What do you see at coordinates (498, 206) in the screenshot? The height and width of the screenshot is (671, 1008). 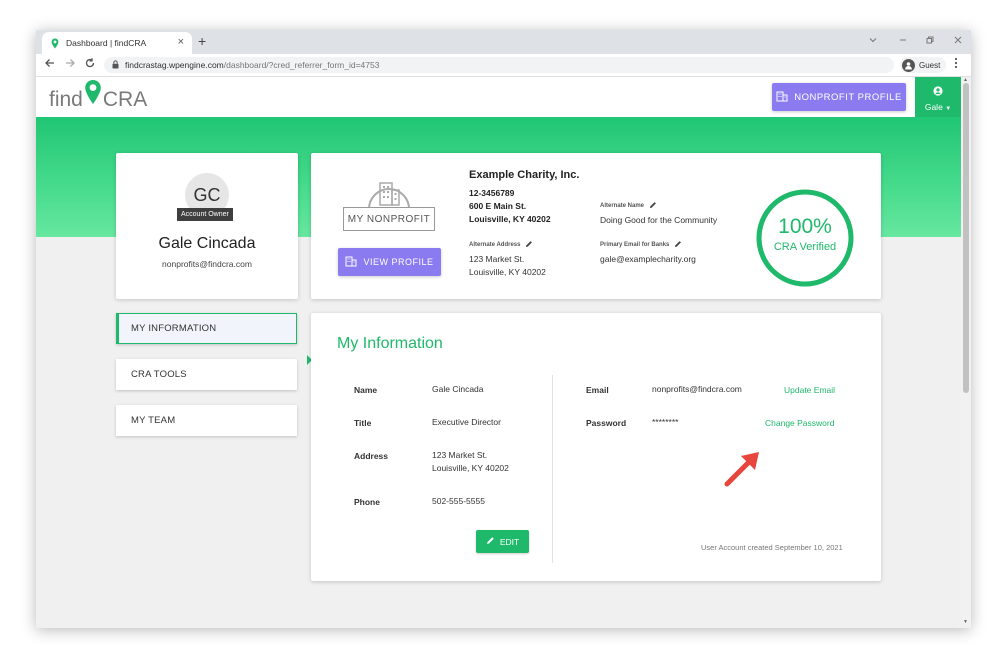 I see `nonprofit-address-line1: 600 E Main St.` at bounding box center [498, 206].